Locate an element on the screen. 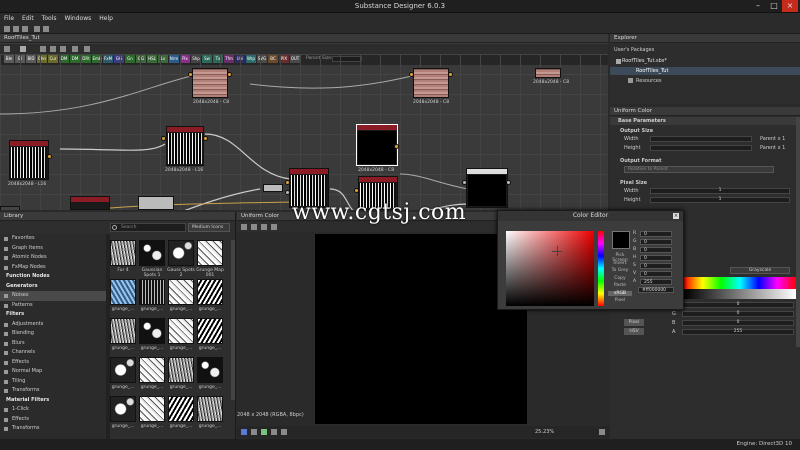 The width and height of the screenshot is (800, 450). hue-slider is located at coordinates (601, 268).